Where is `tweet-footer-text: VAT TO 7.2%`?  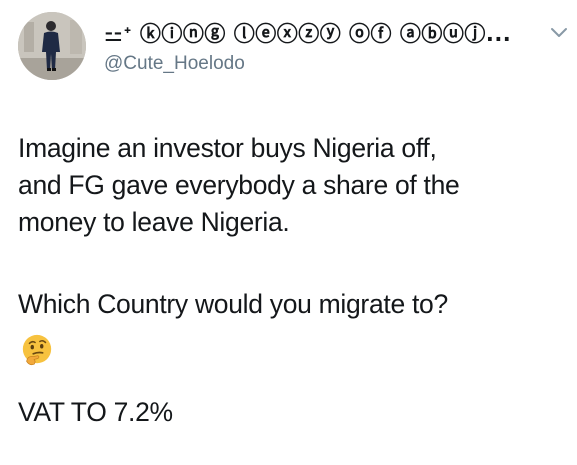
tweet-footer-text: VAT TO 7.2% is located at coordinates (95, 412).